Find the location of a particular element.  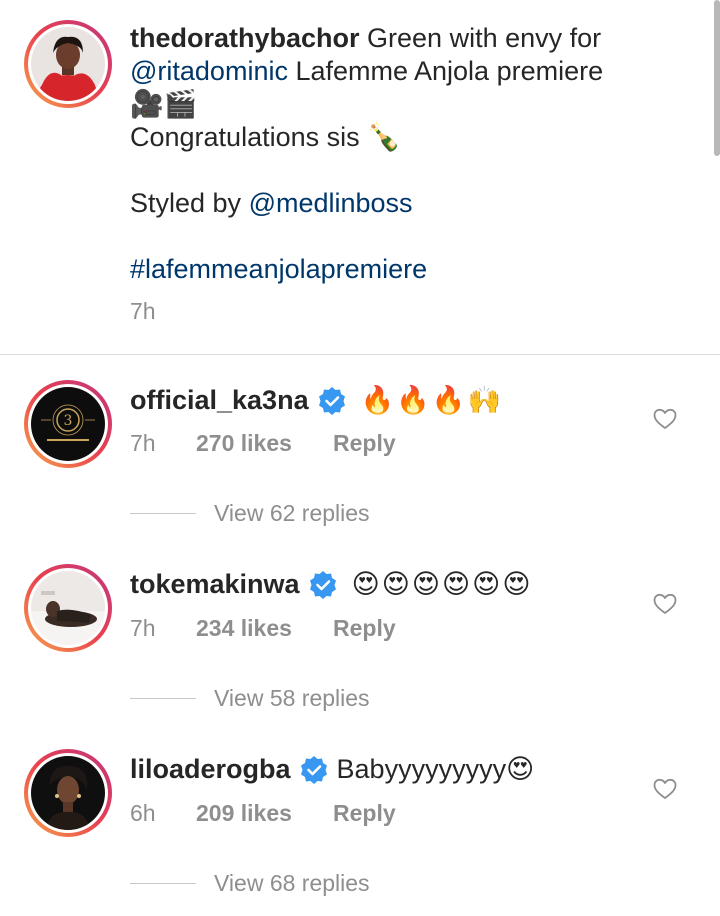

comment-body: liloaderogba Babyyyyyyyyy😍 is located at coordinates (332, 769).